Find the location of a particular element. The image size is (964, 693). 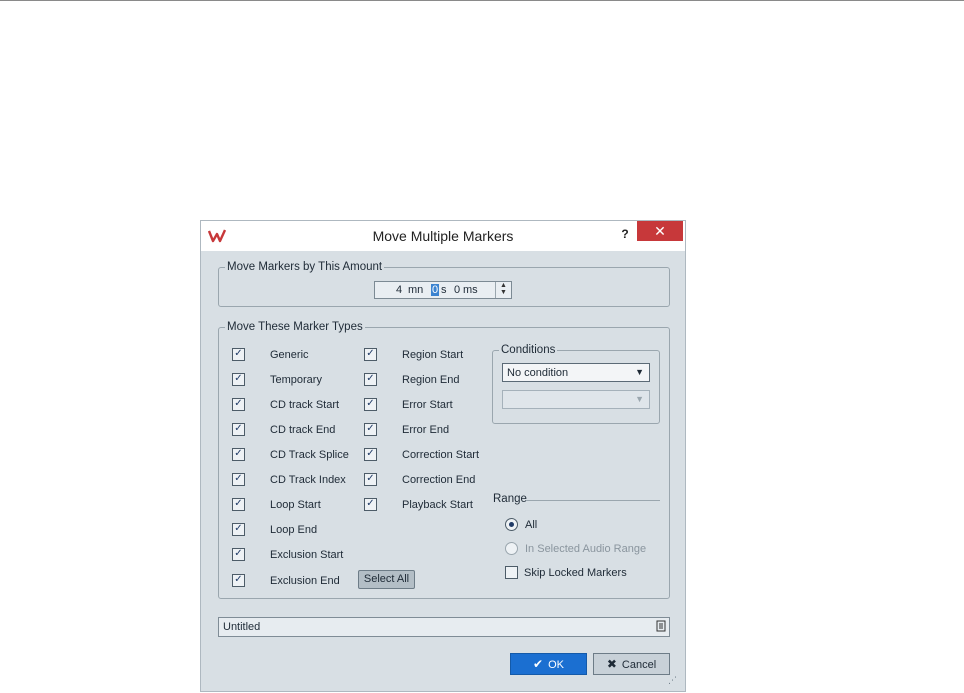

playback-start-label: Playback Start is located at coordinates (437, 505).